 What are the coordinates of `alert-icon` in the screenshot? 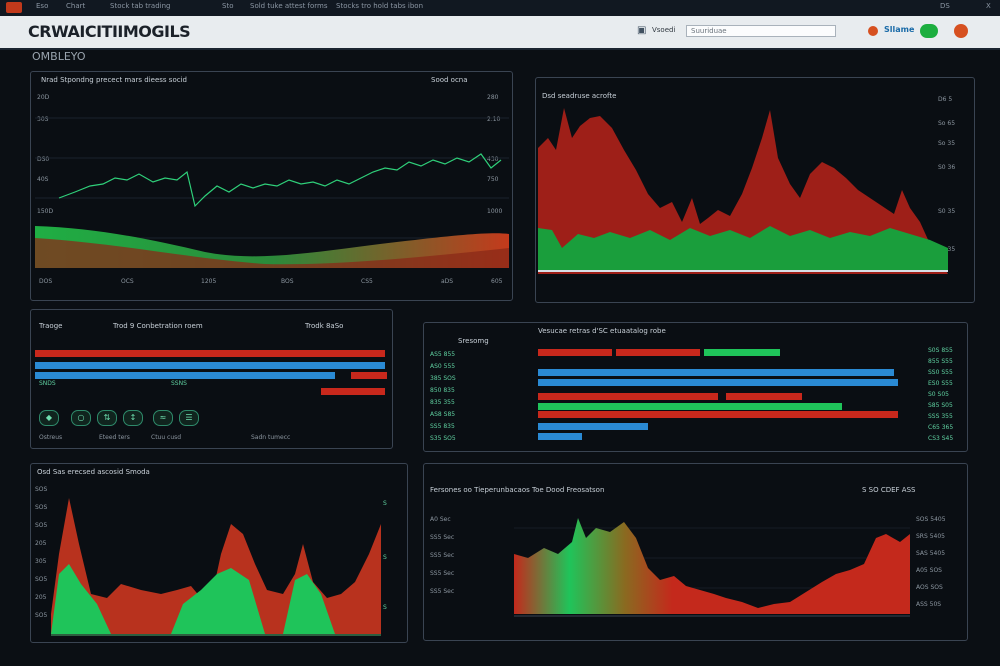 It's located at (873, 31).